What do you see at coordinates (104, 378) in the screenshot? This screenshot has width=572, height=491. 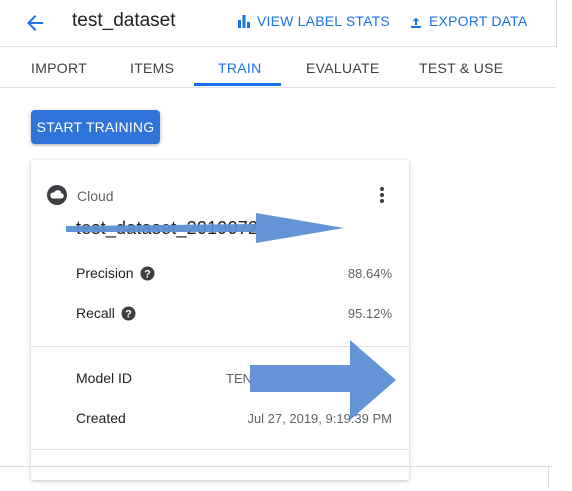 I see `model-id-label: Model ID` at bounding box center [104, 378].